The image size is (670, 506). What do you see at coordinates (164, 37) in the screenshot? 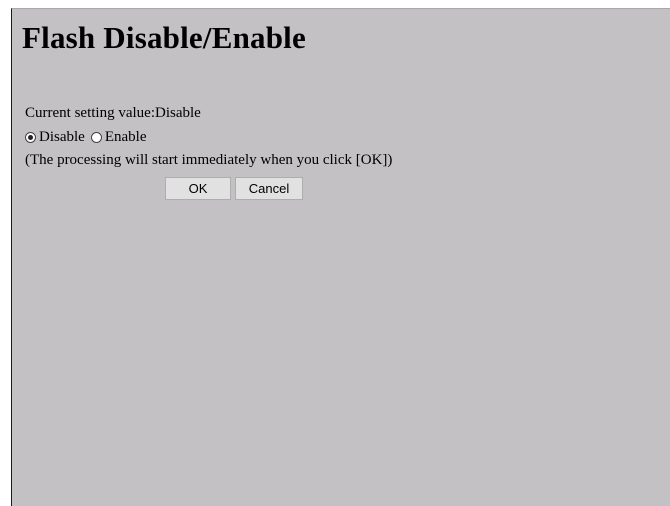
I see `page-title: Flash Disable/Enable` at bounding box center [164, 37].